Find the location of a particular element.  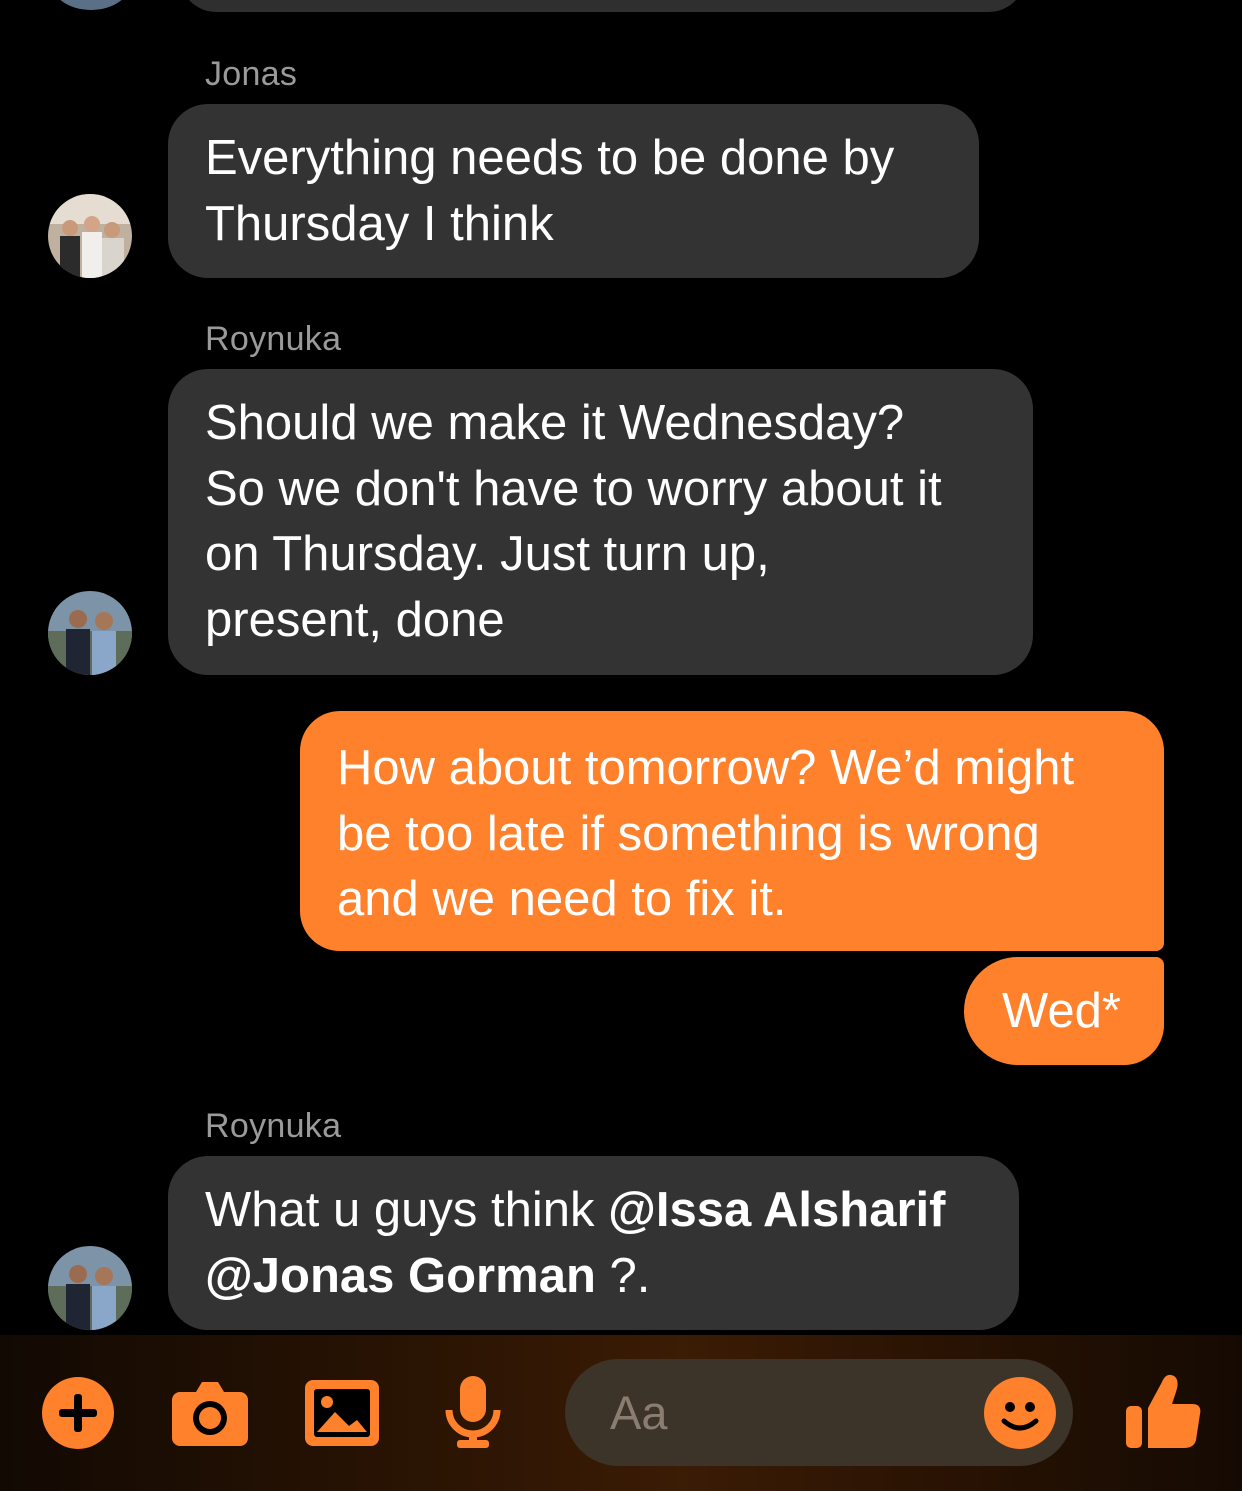

camera-icon is located at coordinates (210, 1415).